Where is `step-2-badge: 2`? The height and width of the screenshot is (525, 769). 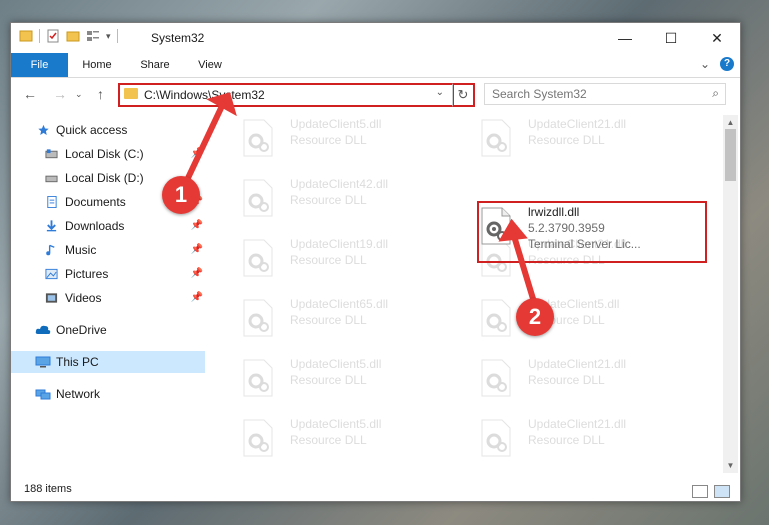
step-2-badge: 2 is located at coordinates (535, 317).